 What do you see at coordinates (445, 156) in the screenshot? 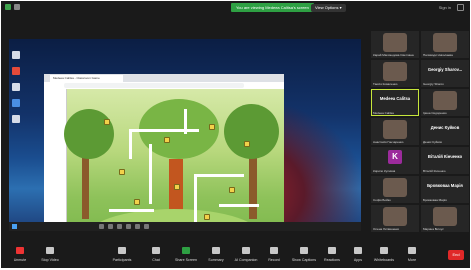
I see `participant-name-large: Віталій Кінченко` at bounding box center [445, 156].